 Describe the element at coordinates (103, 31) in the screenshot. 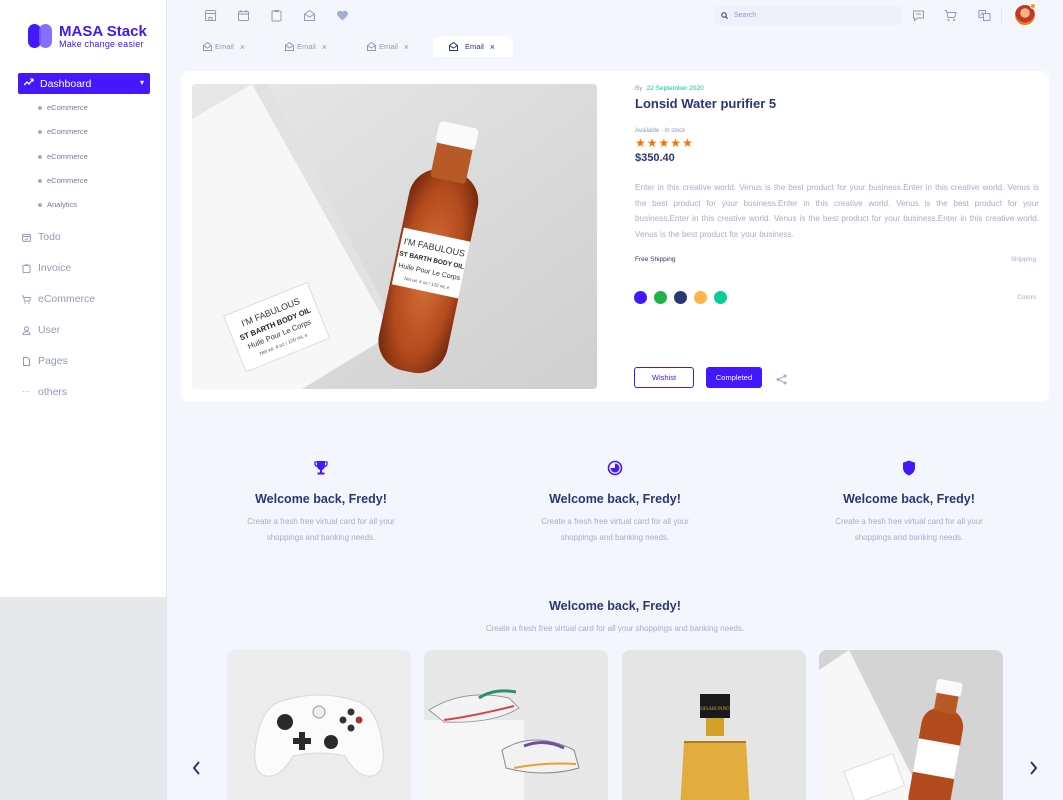

I see `brand-title: MASA Stack` at that location.